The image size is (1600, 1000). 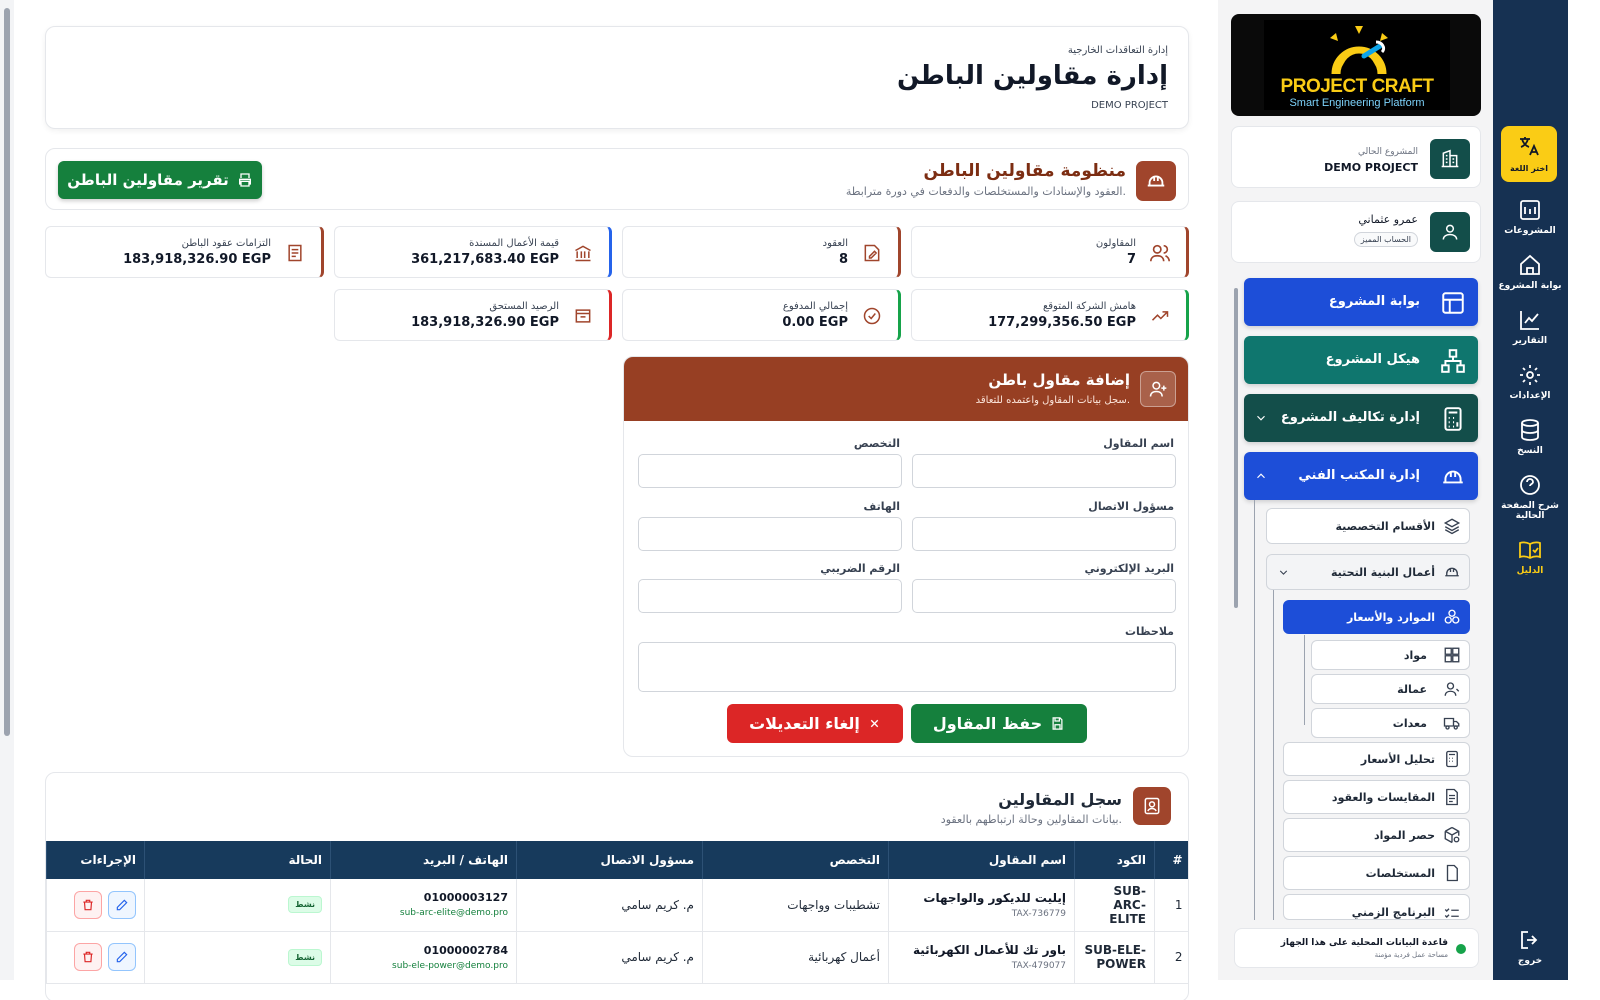 What do you see at coordinates (770, 471) in the screenshot?
I see `specialty-input` at bounding box center [770, 471].